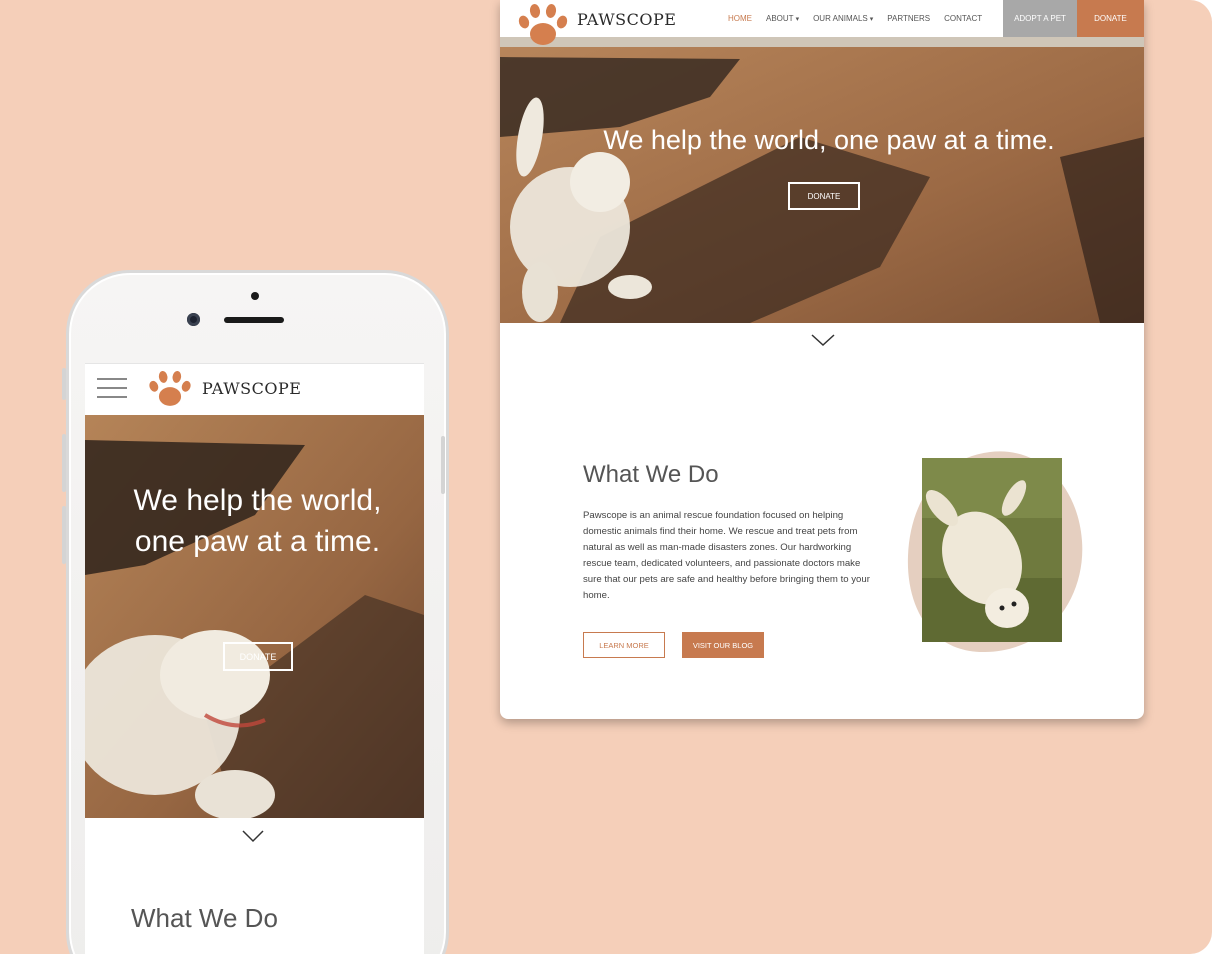 The width and height of the screenshot is (1212, 954). Describe the element at coordinates (112, 389) in the screenshot. I see `hamburger-icon` at that location.